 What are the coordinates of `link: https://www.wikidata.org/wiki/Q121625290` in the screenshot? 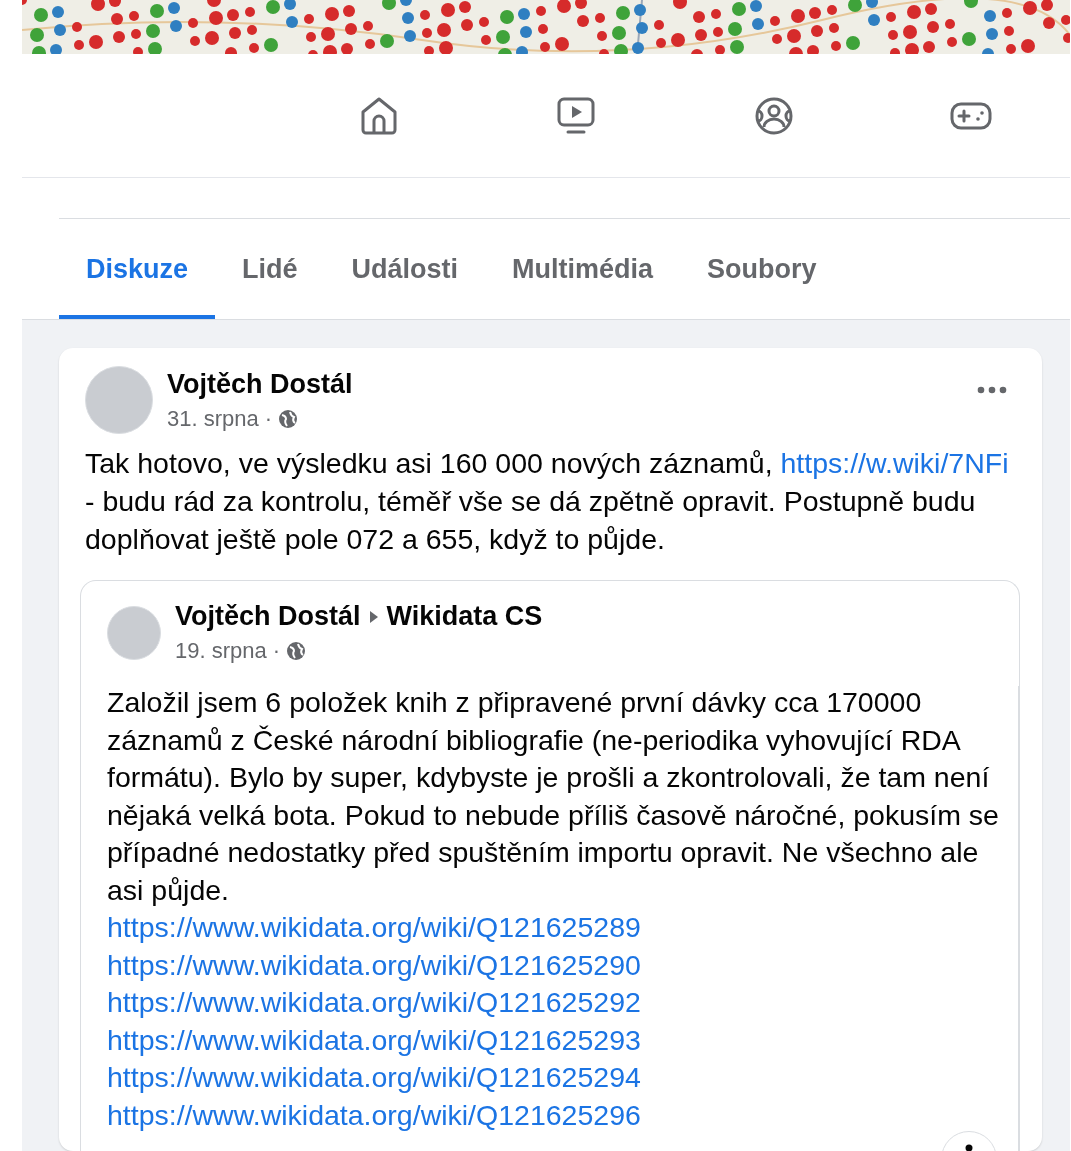 It's located at (374, 965).